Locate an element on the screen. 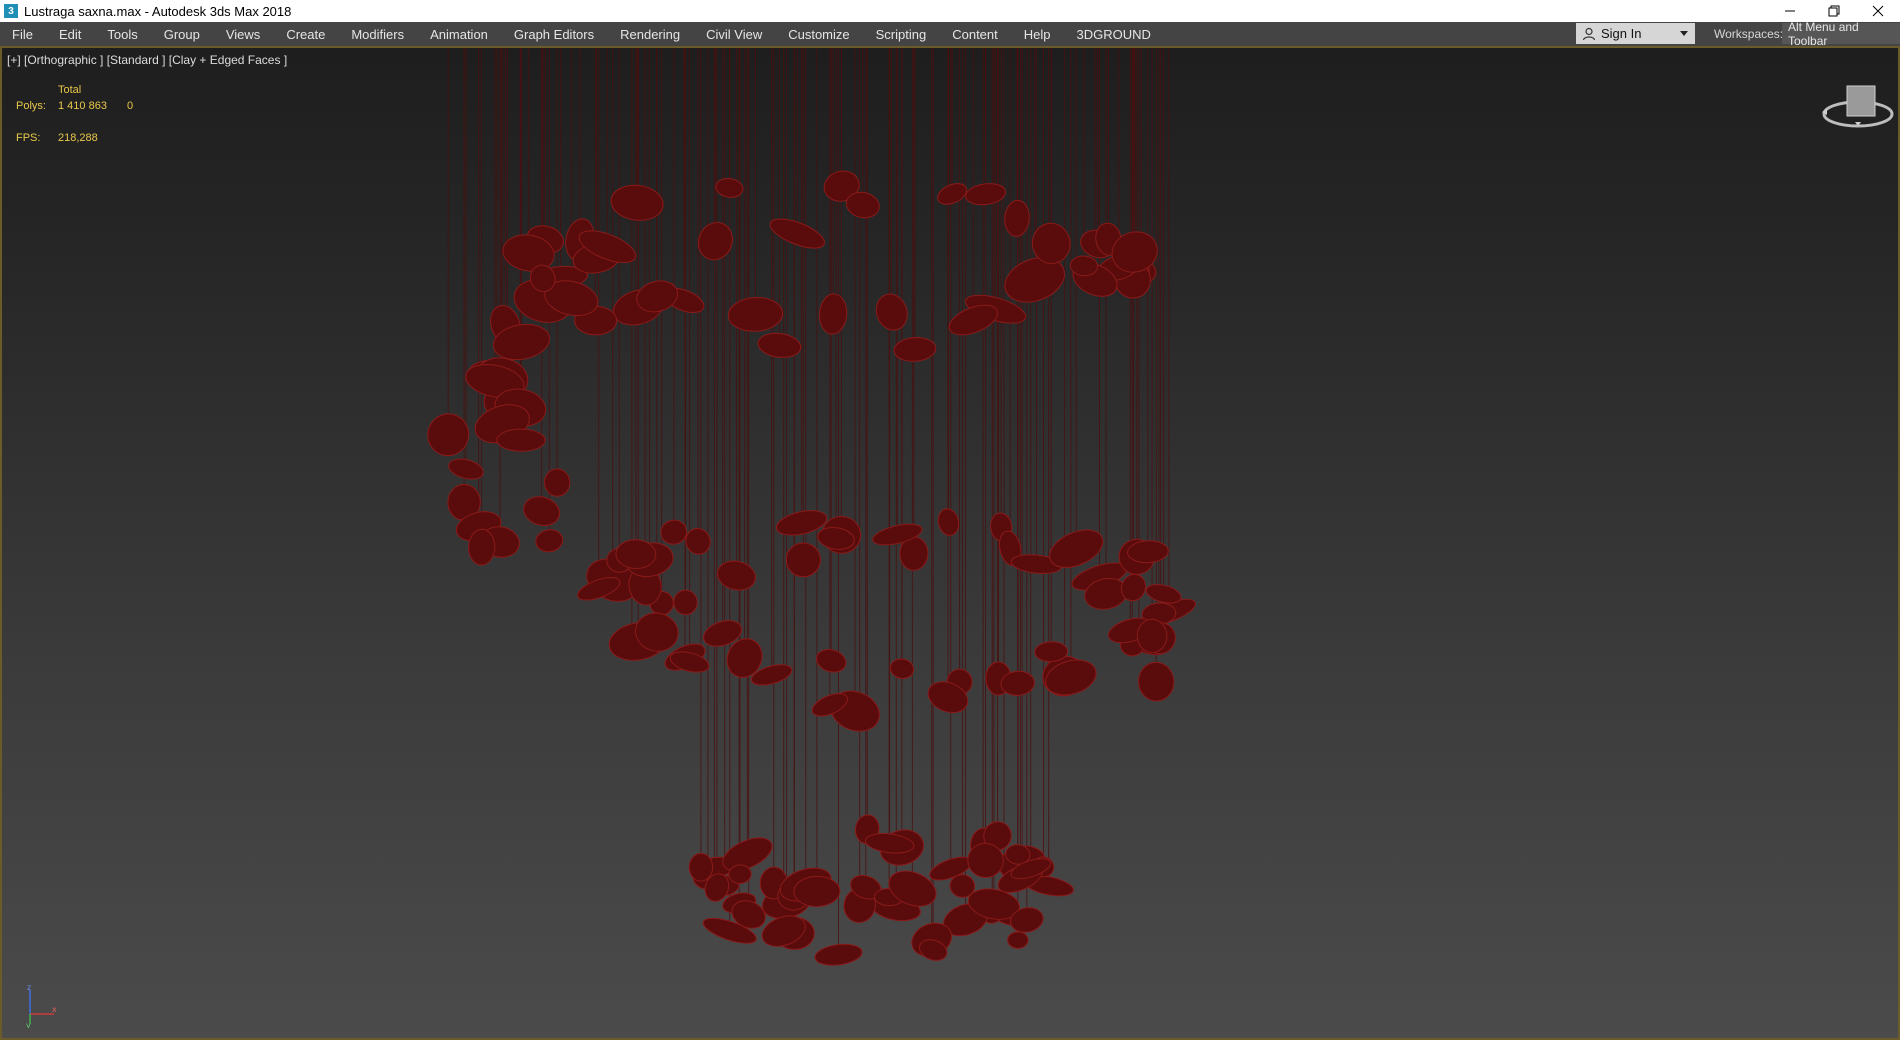 The width and height of the screenshot is (1900, 1040). stats-polys-selected: 0 is located at coordinates (130, 106).